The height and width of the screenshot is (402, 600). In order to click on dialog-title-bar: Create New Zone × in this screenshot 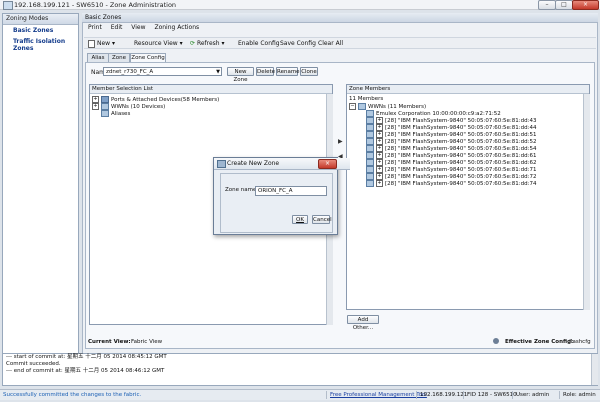, I will do `click(282, 164)`.